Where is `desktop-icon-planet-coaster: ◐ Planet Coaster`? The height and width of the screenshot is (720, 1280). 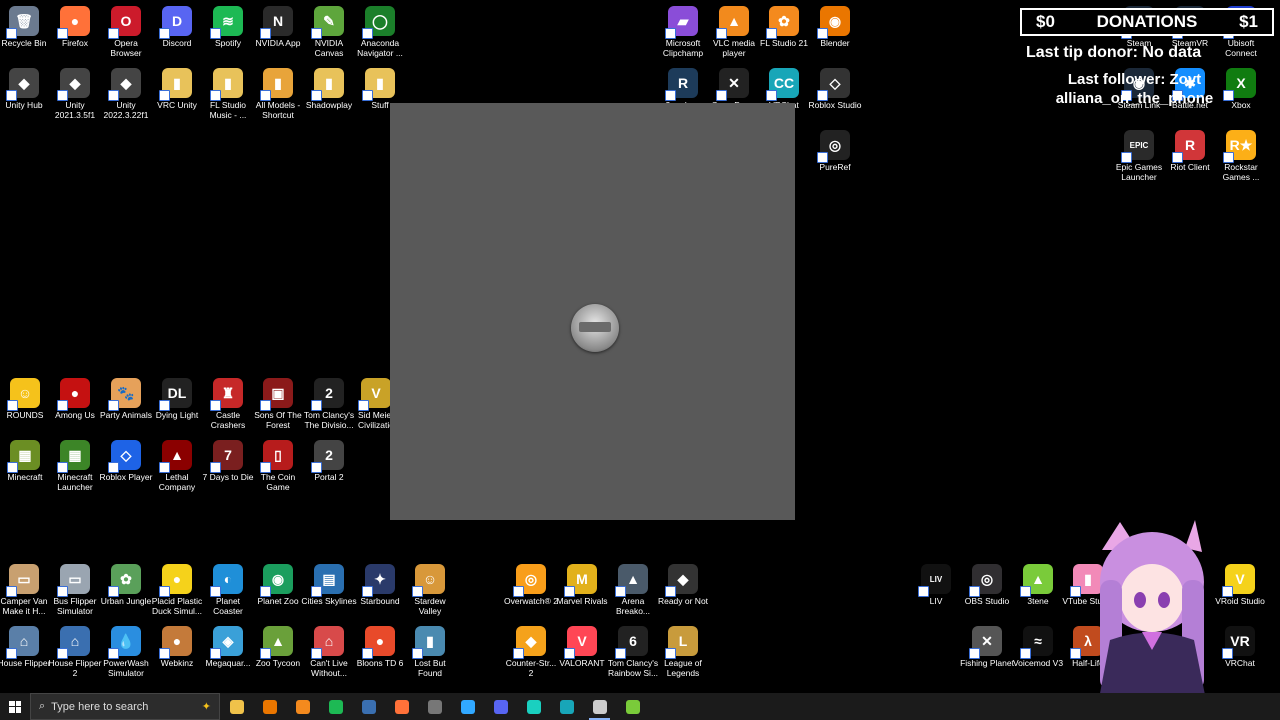 desktop-icon-planet-coaster: ◐ Planet Coaster is located at coordinates (228, 590).